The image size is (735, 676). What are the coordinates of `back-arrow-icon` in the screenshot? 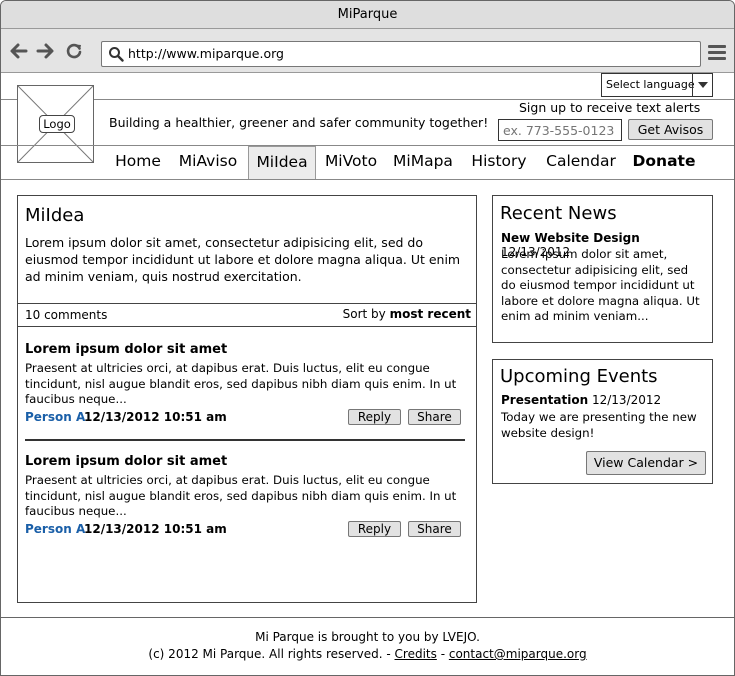 It's located at (19, 51).